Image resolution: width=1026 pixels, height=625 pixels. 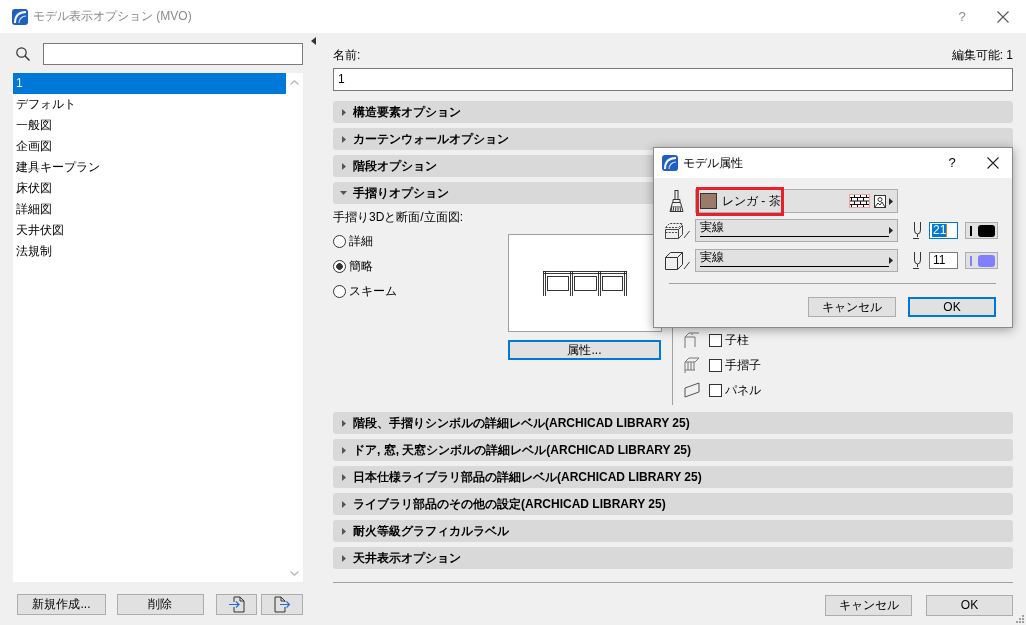 What do you see at coordinates (859, 201) in the screenshot?
I see `brick-pattern-icon` at bounding box center [859, 201].